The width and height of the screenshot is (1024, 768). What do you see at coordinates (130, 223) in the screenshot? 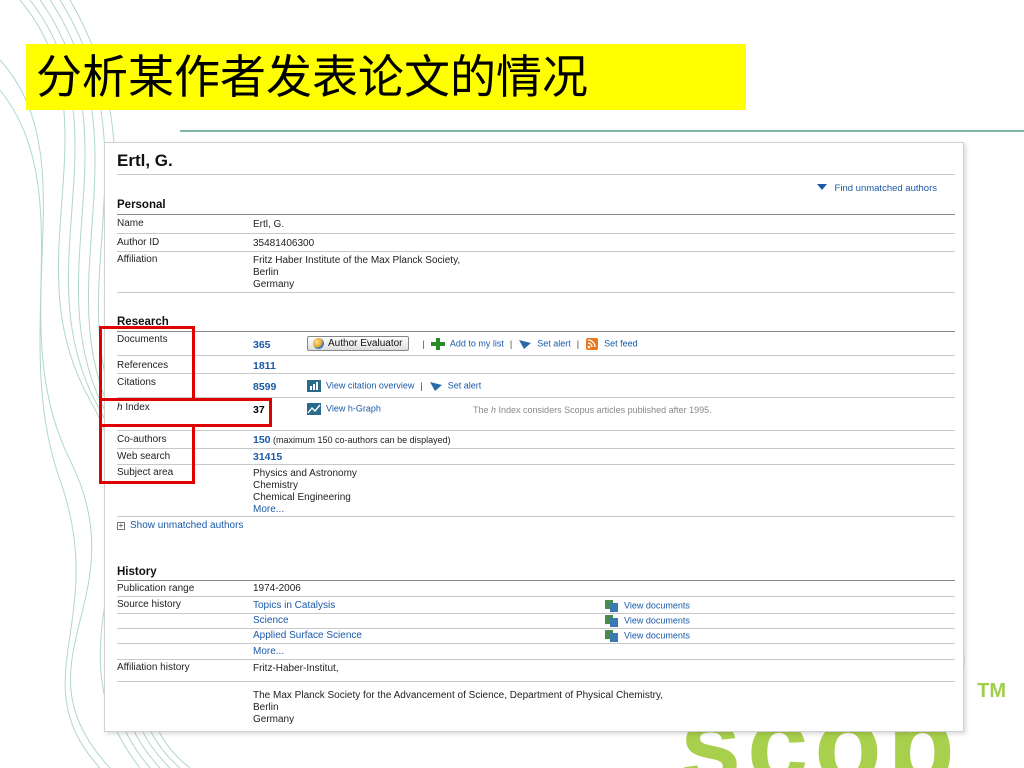
I see `name-label: Name` at bounding box center [130, 223].